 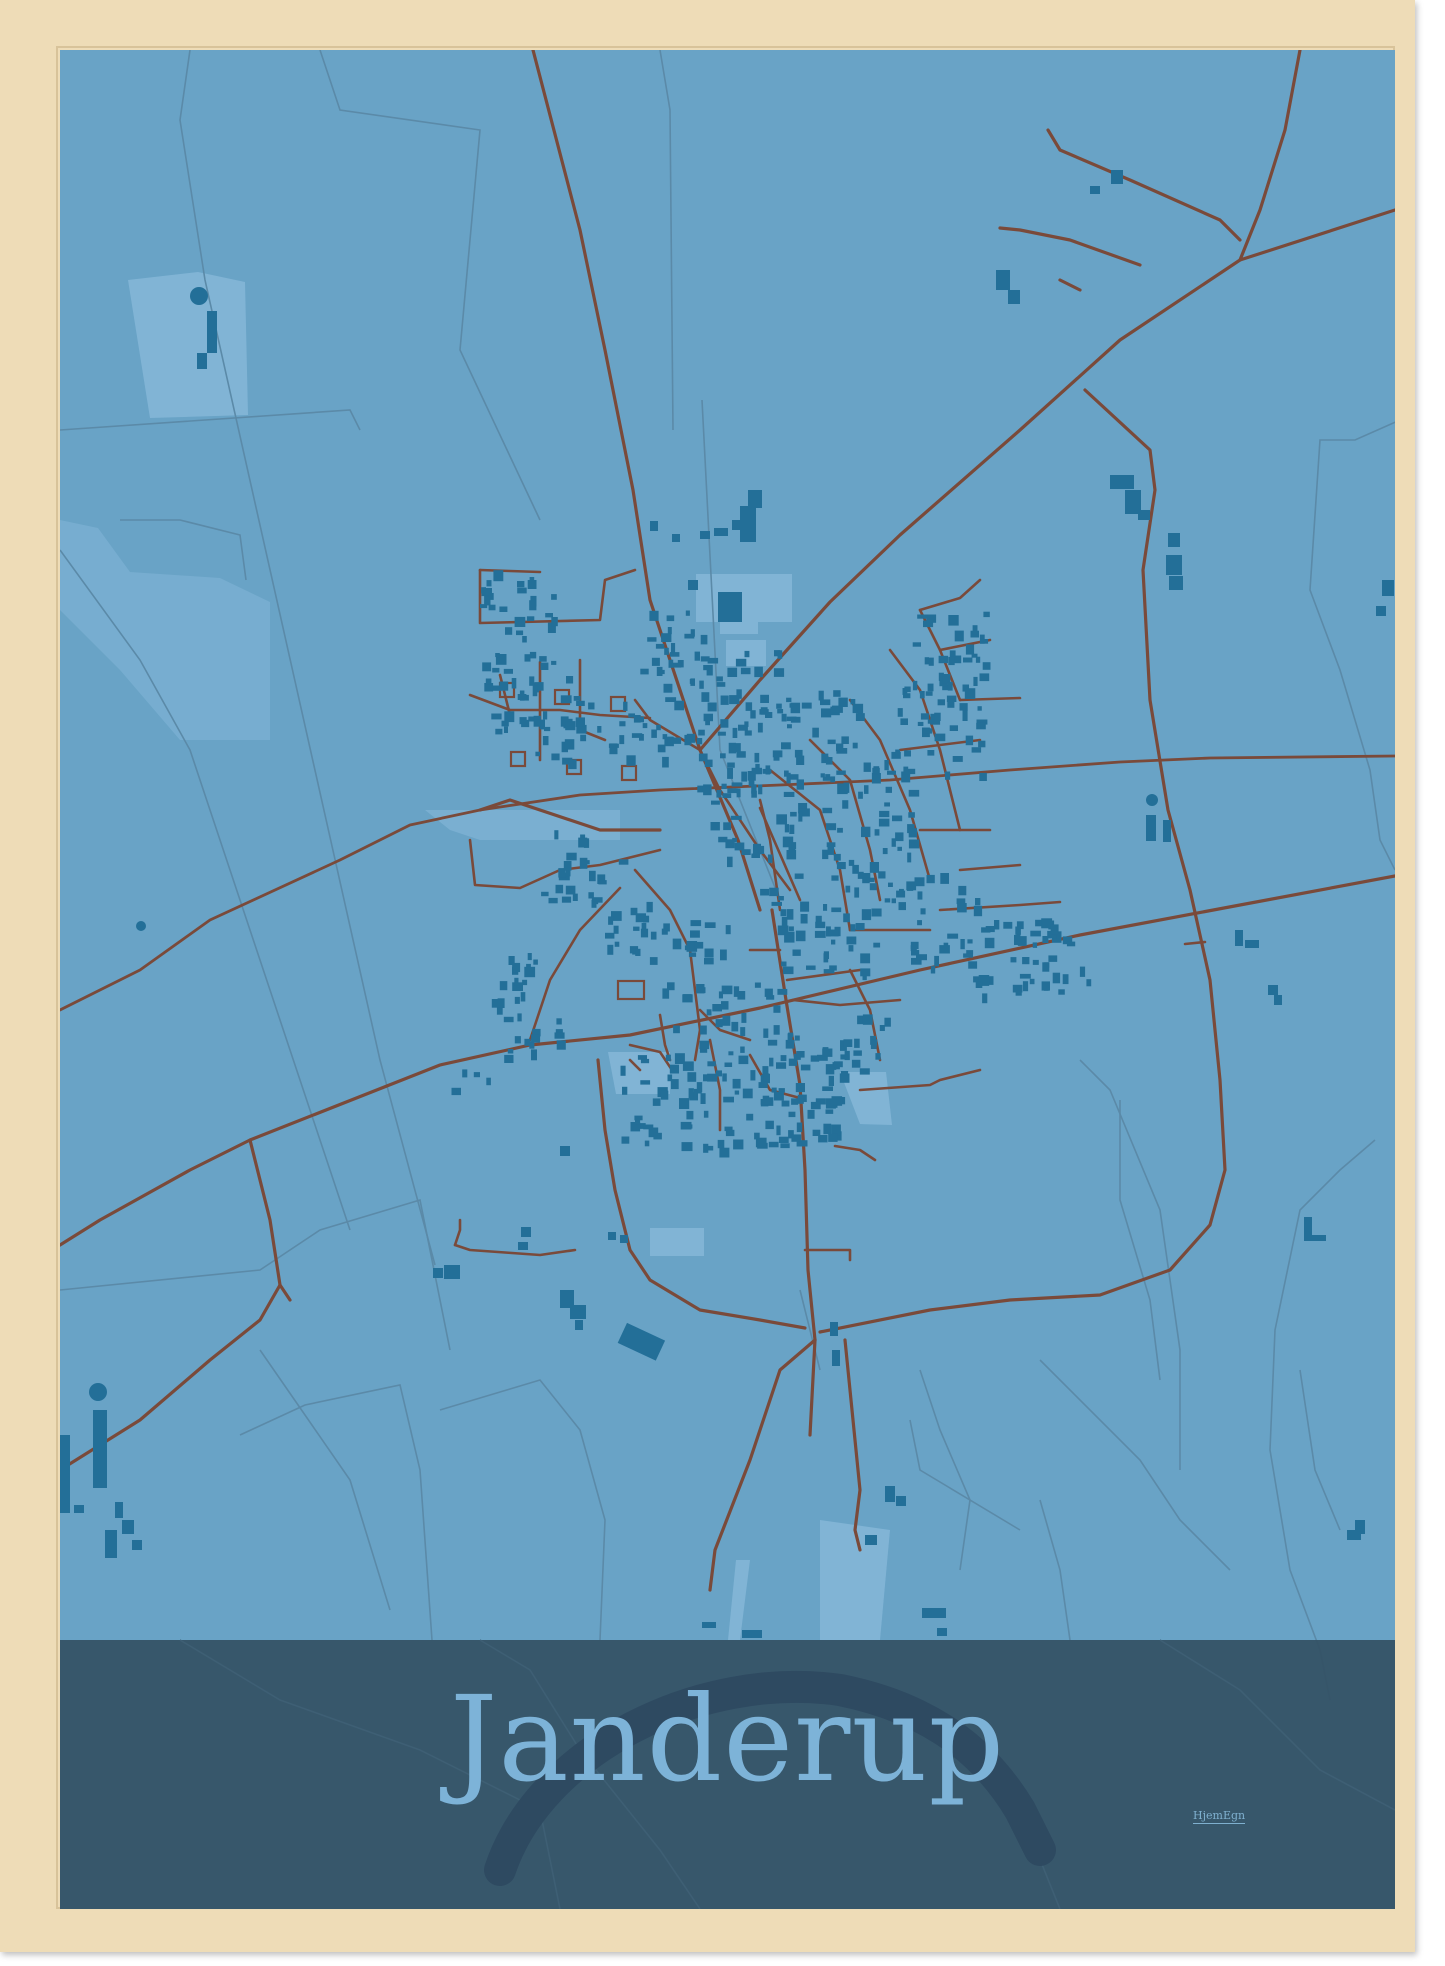 What do you see at coordinates (1219, 1816) in the screenshot?
I see `brand-logo: HjemEgn` at bounding box center [1219, 1816].